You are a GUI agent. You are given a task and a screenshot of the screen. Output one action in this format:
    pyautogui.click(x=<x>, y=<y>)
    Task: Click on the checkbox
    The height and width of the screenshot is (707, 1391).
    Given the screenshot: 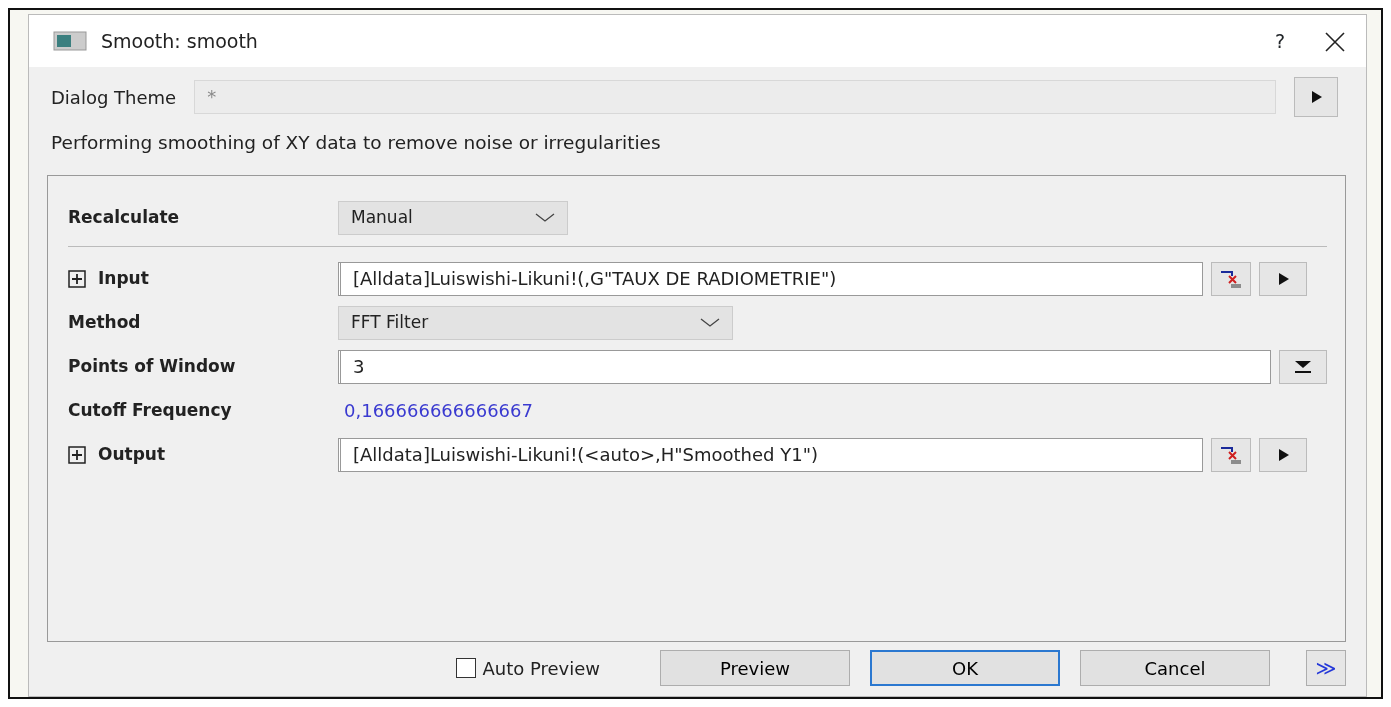 What is the action you would take?
    pyautogui.click(x=466, y=668)
    